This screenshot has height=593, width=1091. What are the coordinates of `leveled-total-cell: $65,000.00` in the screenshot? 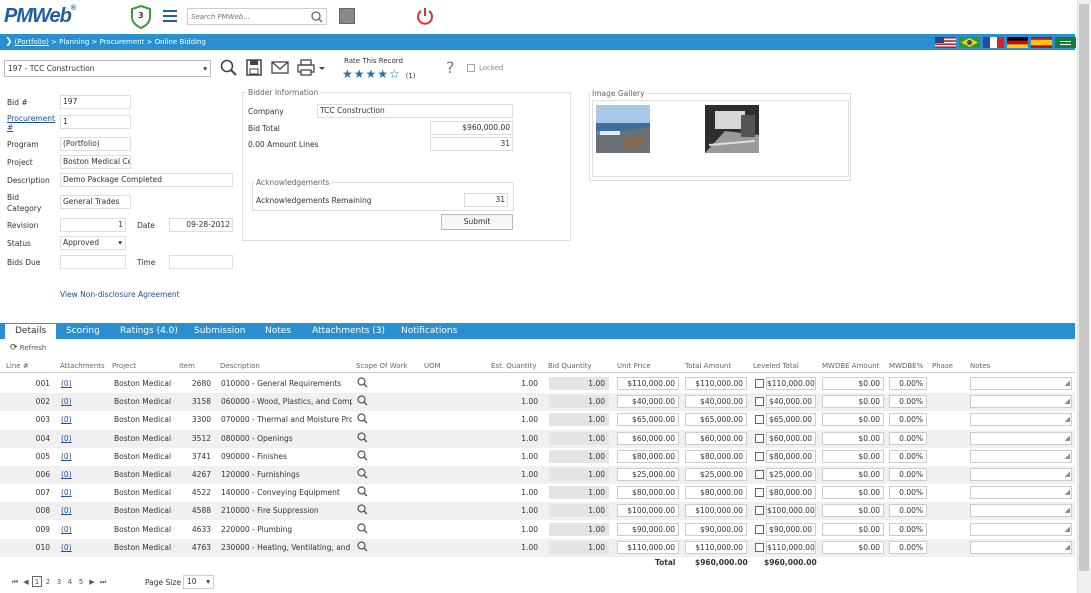 It's located at (791, 419).